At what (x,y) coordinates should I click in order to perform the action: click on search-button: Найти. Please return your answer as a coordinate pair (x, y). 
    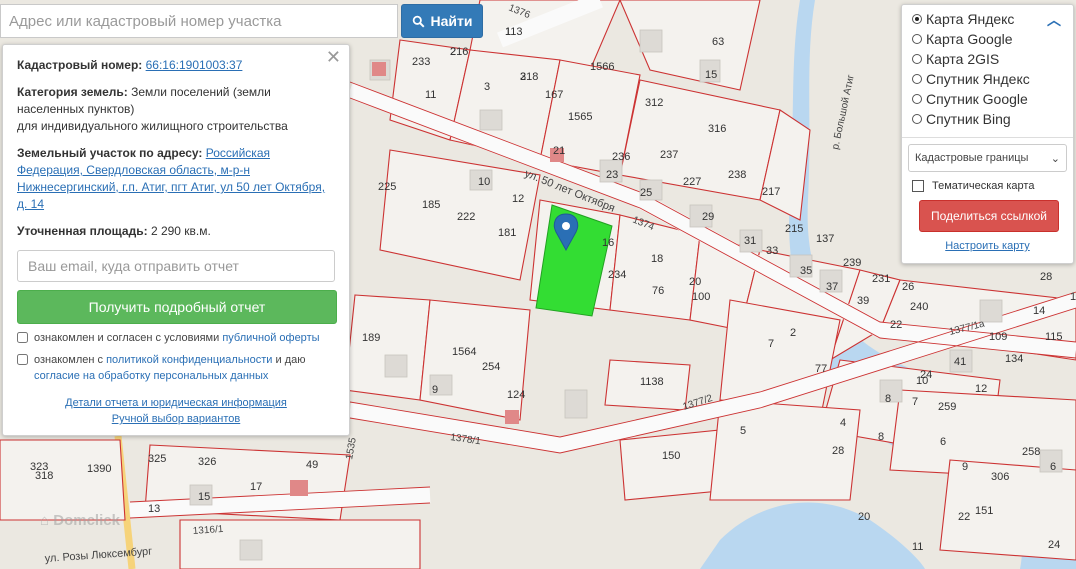
    Looking at the image, I should click on (442, 21).